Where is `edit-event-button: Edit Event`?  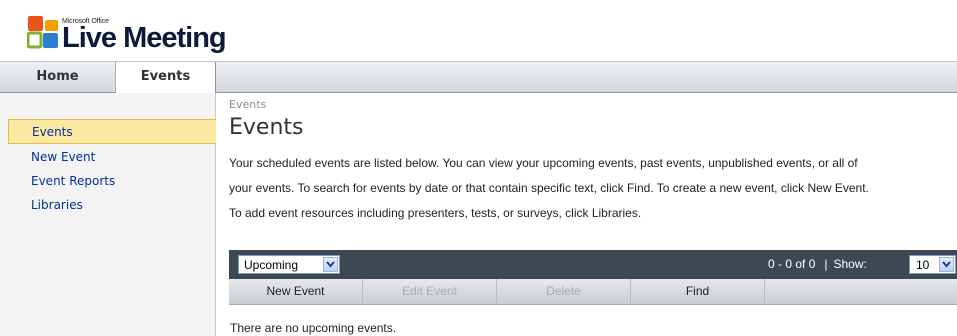
edit-event-button: Edit Event is located at coordinates (430, 291).